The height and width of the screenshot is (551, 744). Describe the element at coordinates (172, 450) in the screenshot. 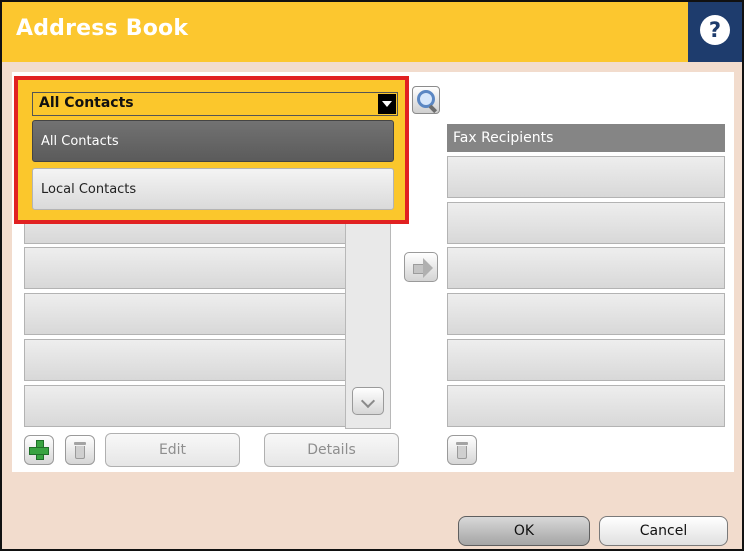

I see `edit-button: Edit` at that location.